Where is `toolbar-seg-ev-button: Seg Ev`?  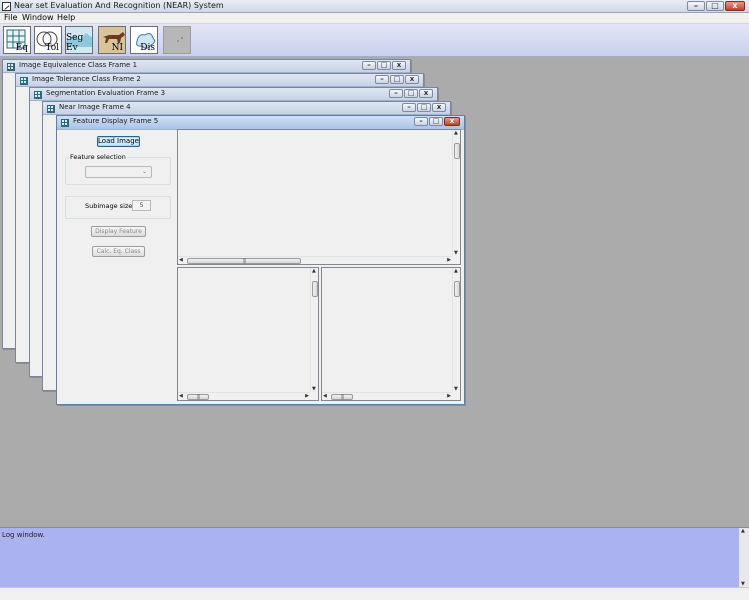 toolbar-seg-ev-button: Seg Ev is located at coordinates (79, 40).